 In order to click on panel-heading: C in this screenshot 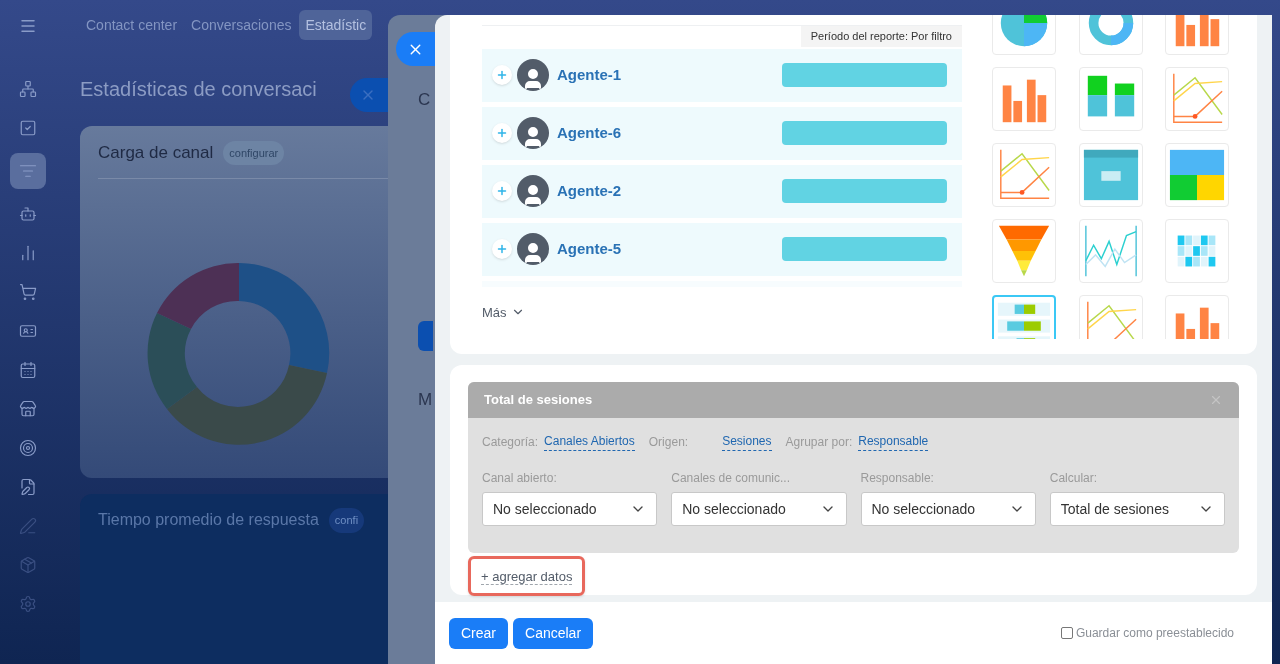, I will do `click(424, 100)`.